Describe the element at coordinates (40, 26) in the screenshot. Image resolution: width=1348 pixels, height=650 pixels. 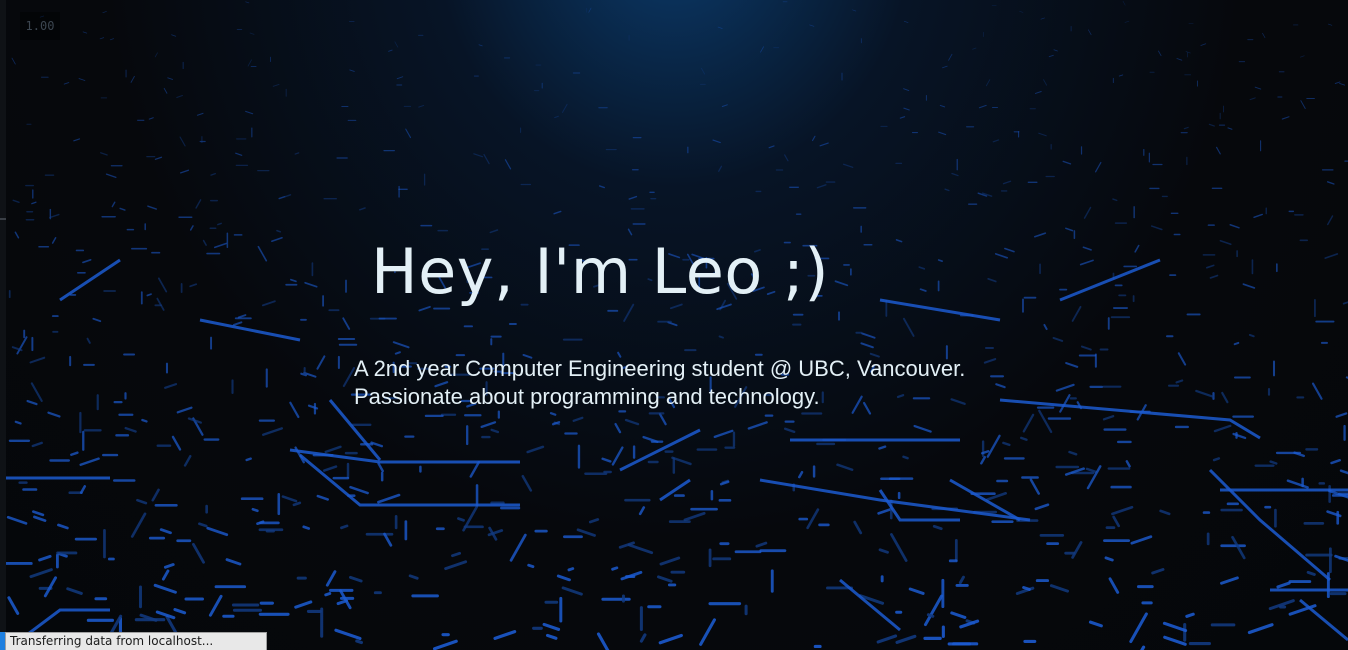
I see `fps-meter: 1.00` at that location.